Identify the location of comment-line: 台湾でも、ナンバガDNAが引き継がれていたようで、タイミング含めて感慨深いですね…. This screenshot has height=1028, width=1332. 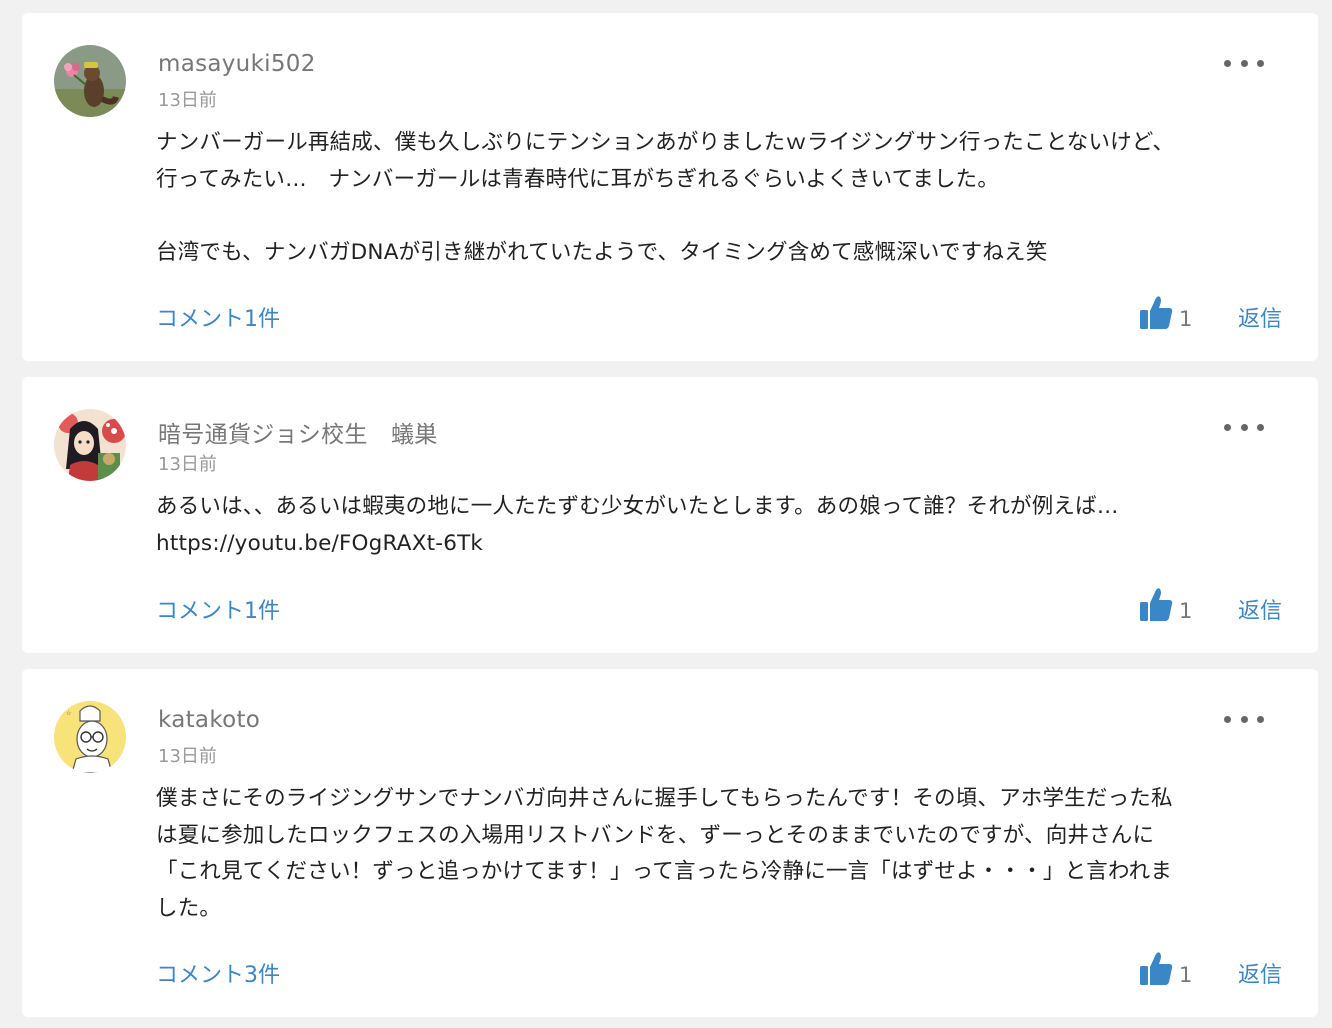
(602, 252).